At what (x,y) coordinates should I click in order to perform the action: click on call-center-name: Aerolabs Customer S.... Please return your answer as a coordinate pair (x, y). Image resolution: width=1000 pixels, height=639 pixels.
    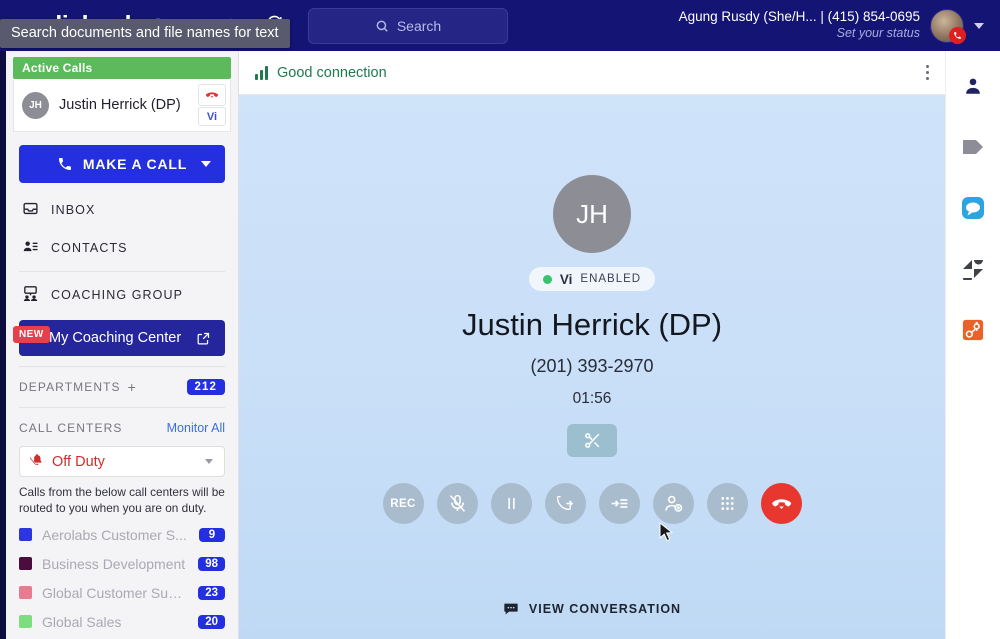
    Looking at the image, I should click on (114, 534).